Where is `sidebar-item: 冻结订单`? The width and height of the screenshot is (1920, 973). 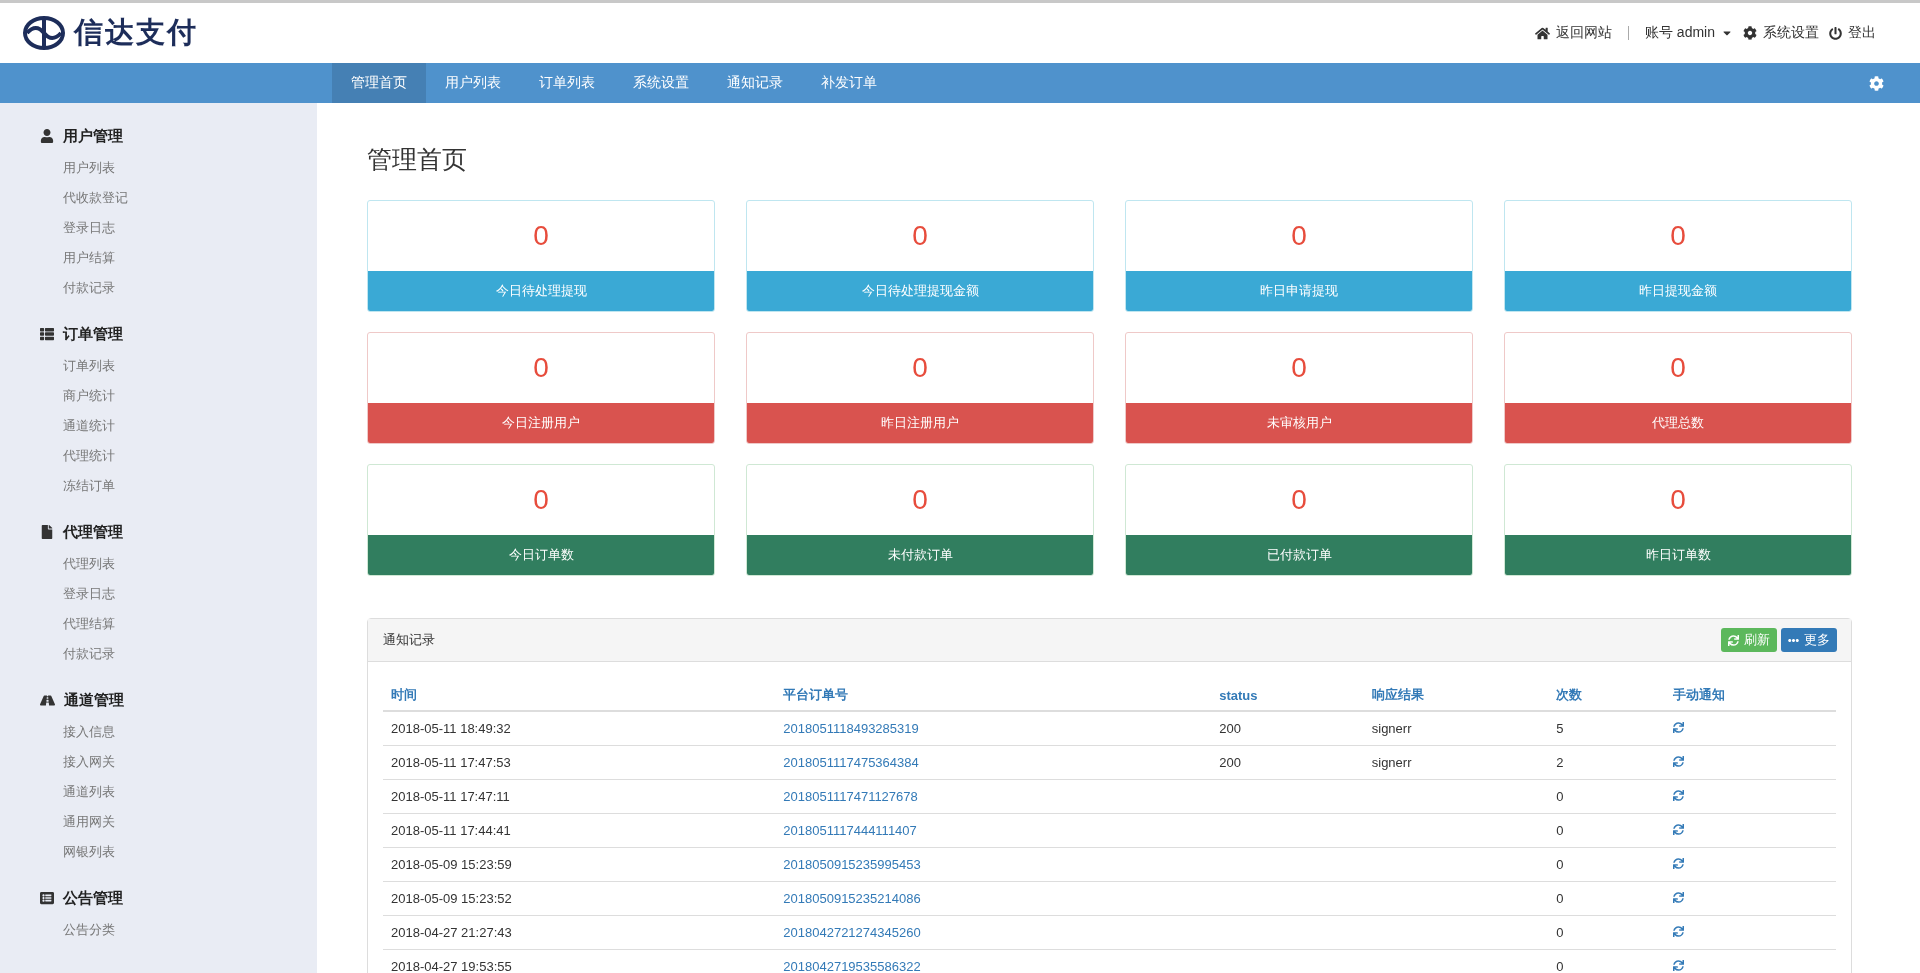
sidebar-item: 冻结订单 is located at coordinates (178, 486).